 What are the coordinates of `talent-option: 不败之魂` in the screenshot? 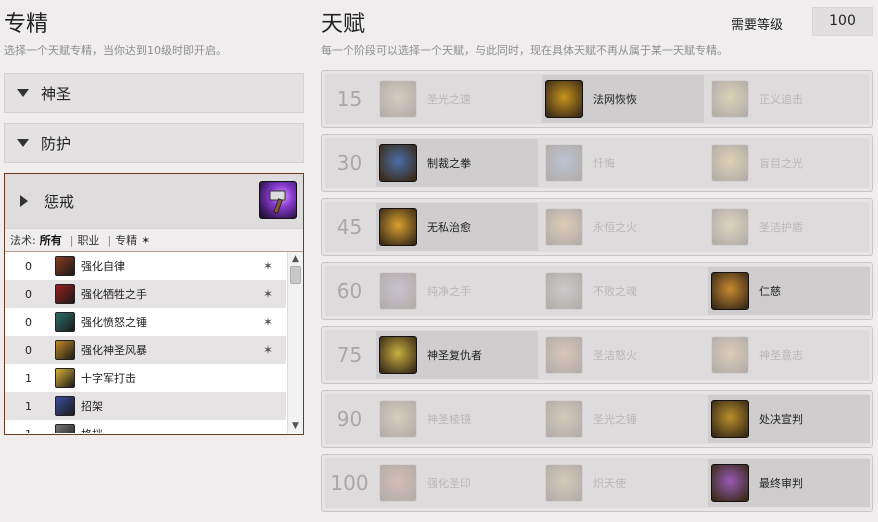 It's located at (623, 291).